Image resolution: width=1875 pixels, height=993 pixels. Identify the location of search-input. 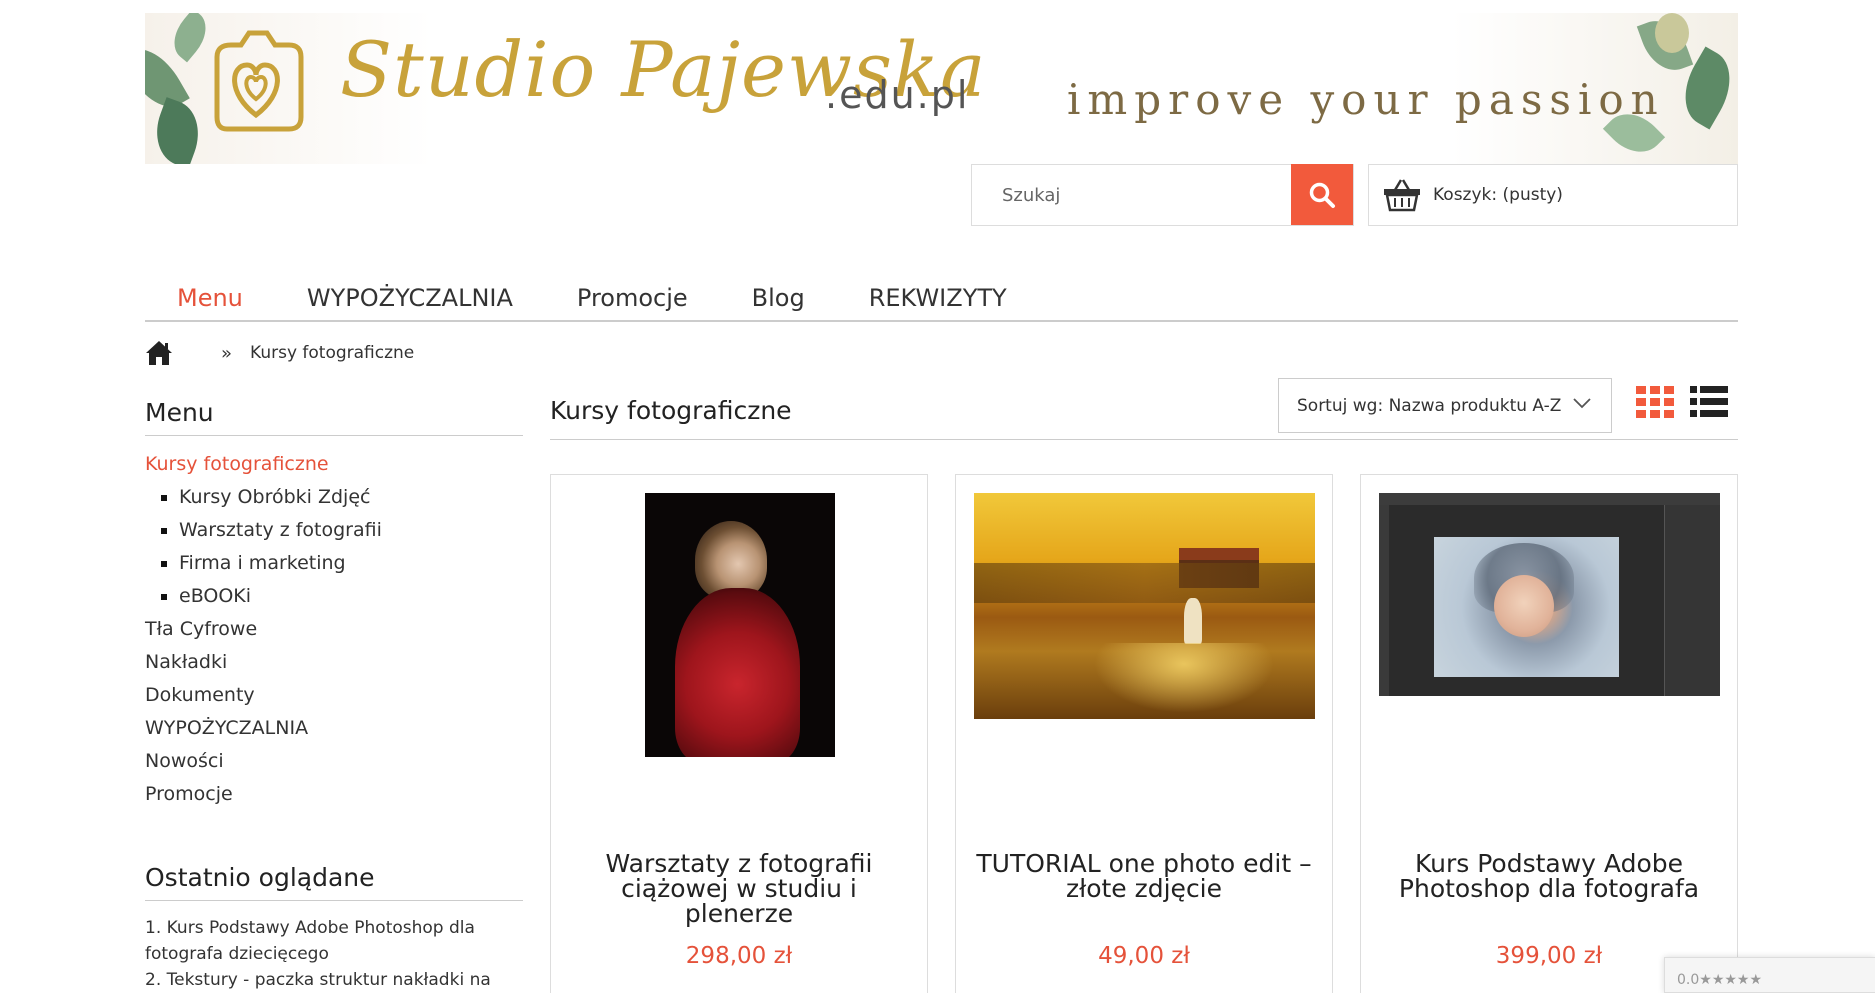
(1131, 195).